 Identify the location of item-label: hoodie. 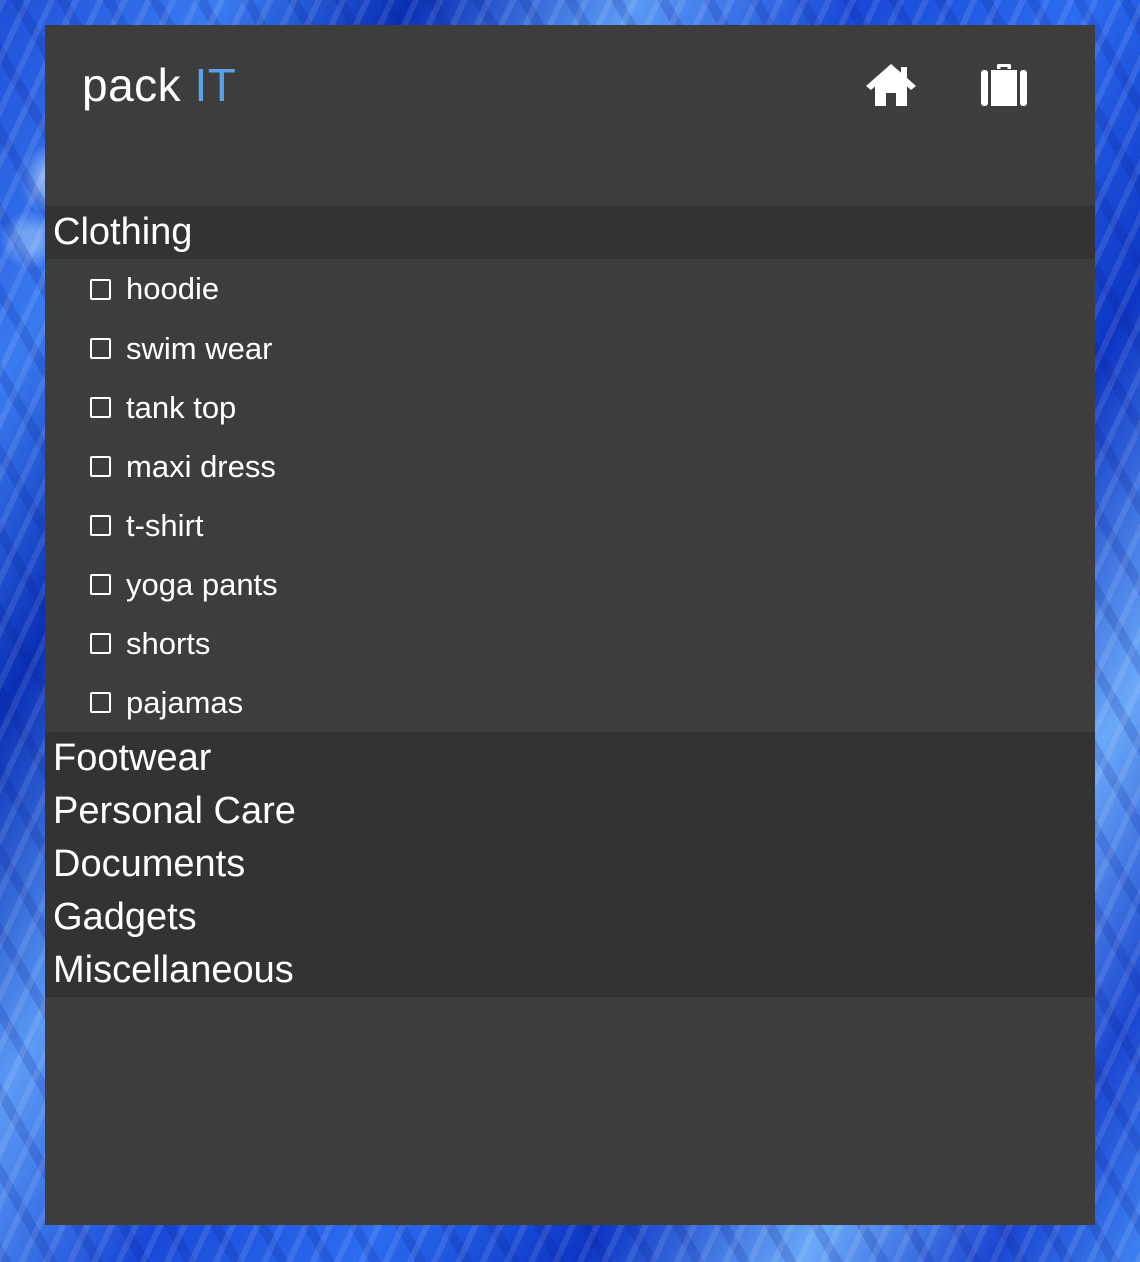
(173, 288).